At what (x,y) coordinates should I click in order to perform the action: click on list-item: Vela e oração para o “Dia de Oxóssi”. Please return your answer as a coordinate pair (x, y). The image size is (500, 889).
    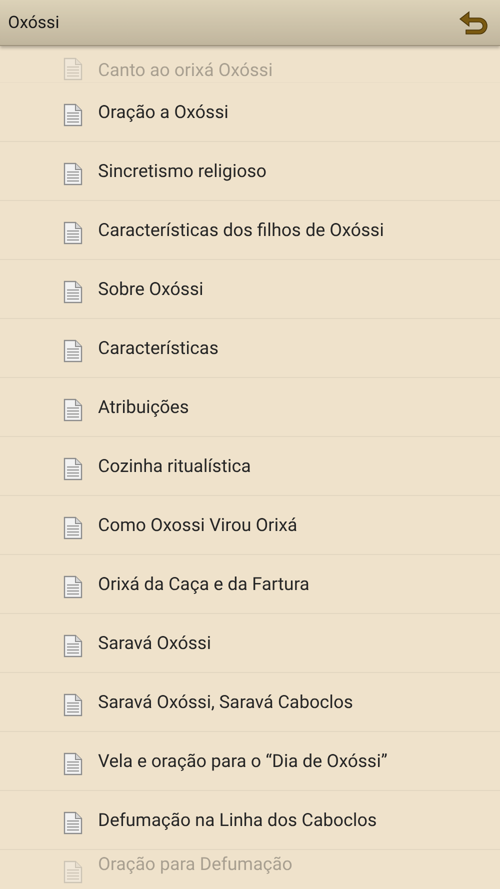
    Looking at the image, I should click on (250, 761).